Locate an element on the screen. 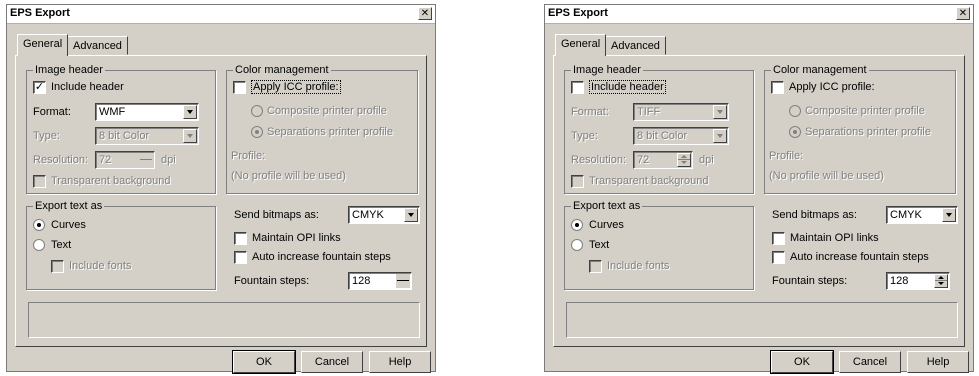  fountain-steps-slider-icon is located at coordinates (403, 281).